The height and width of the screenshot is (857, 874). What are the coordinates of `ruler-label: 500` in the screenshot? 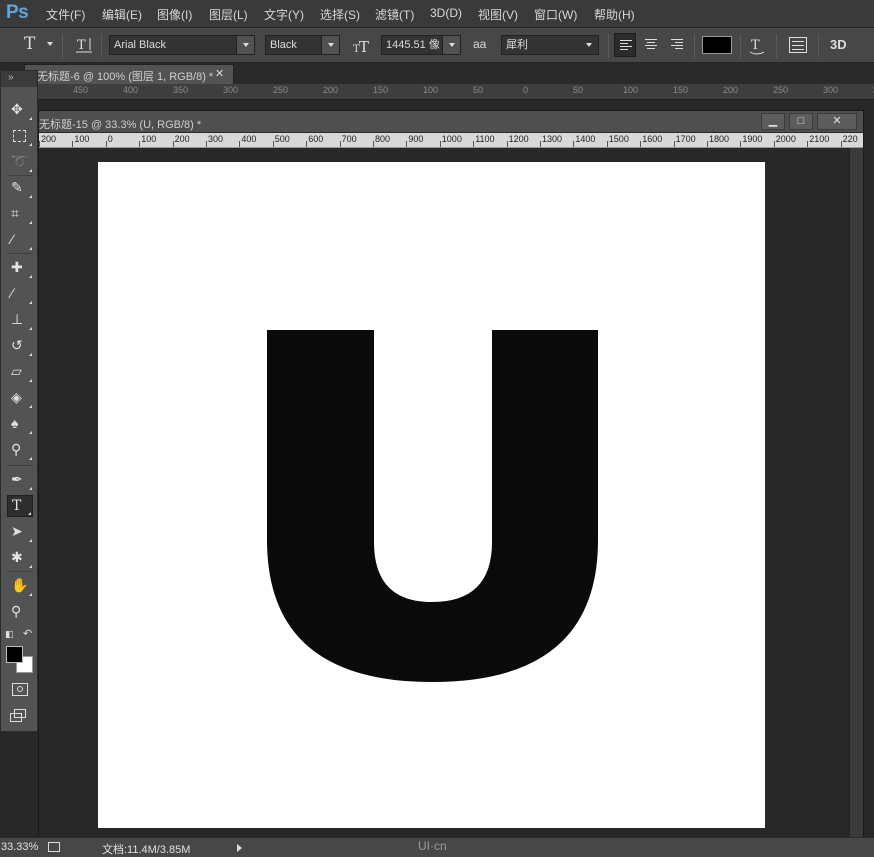 It's located at (282, 139).